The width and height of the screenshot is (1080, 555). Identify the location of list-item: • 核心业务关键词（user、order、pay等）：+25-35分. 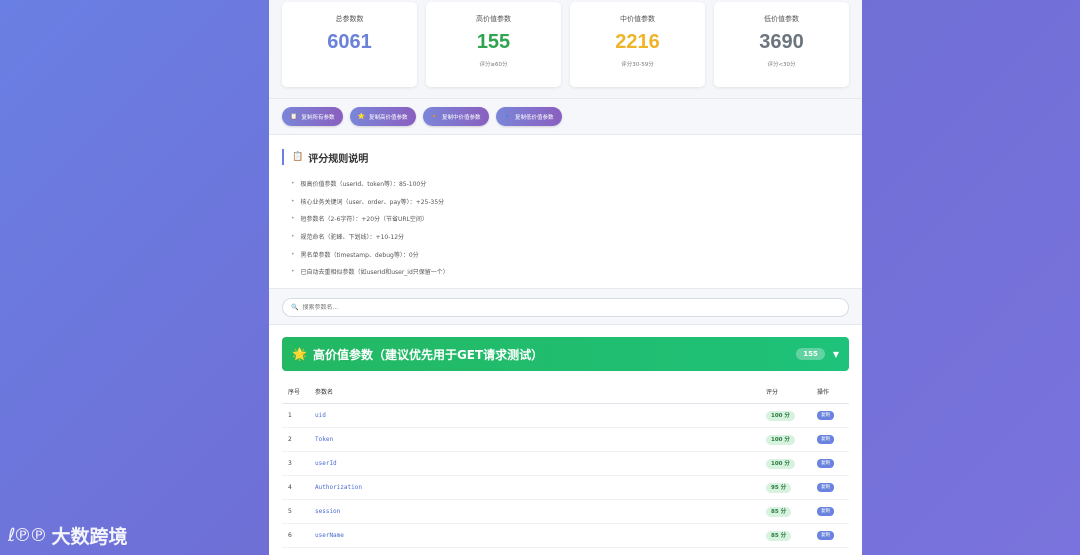
(368, 201).